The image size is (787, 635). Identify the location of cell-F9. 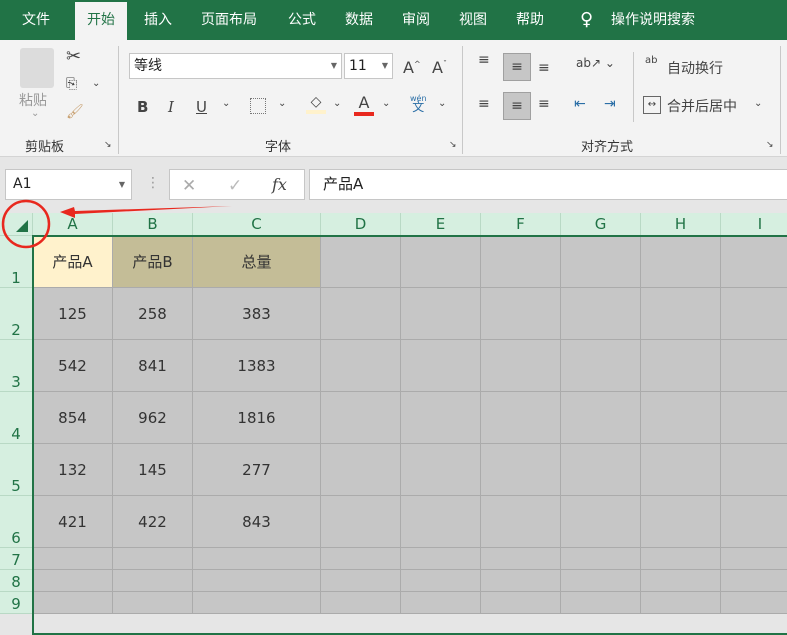
(521, 603).